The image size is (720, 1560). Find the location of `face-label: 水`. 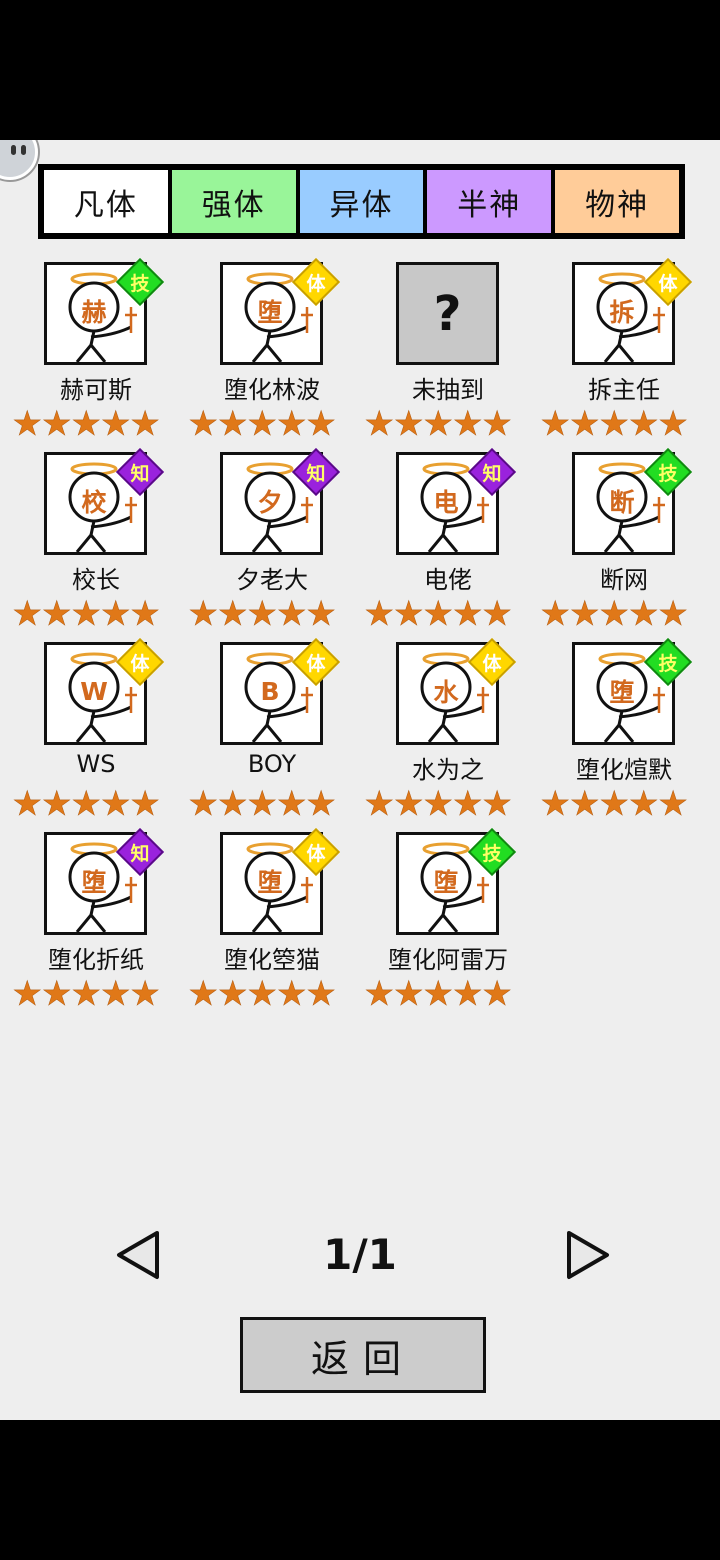

face-label: 水 is located at coordinates (446, 692).